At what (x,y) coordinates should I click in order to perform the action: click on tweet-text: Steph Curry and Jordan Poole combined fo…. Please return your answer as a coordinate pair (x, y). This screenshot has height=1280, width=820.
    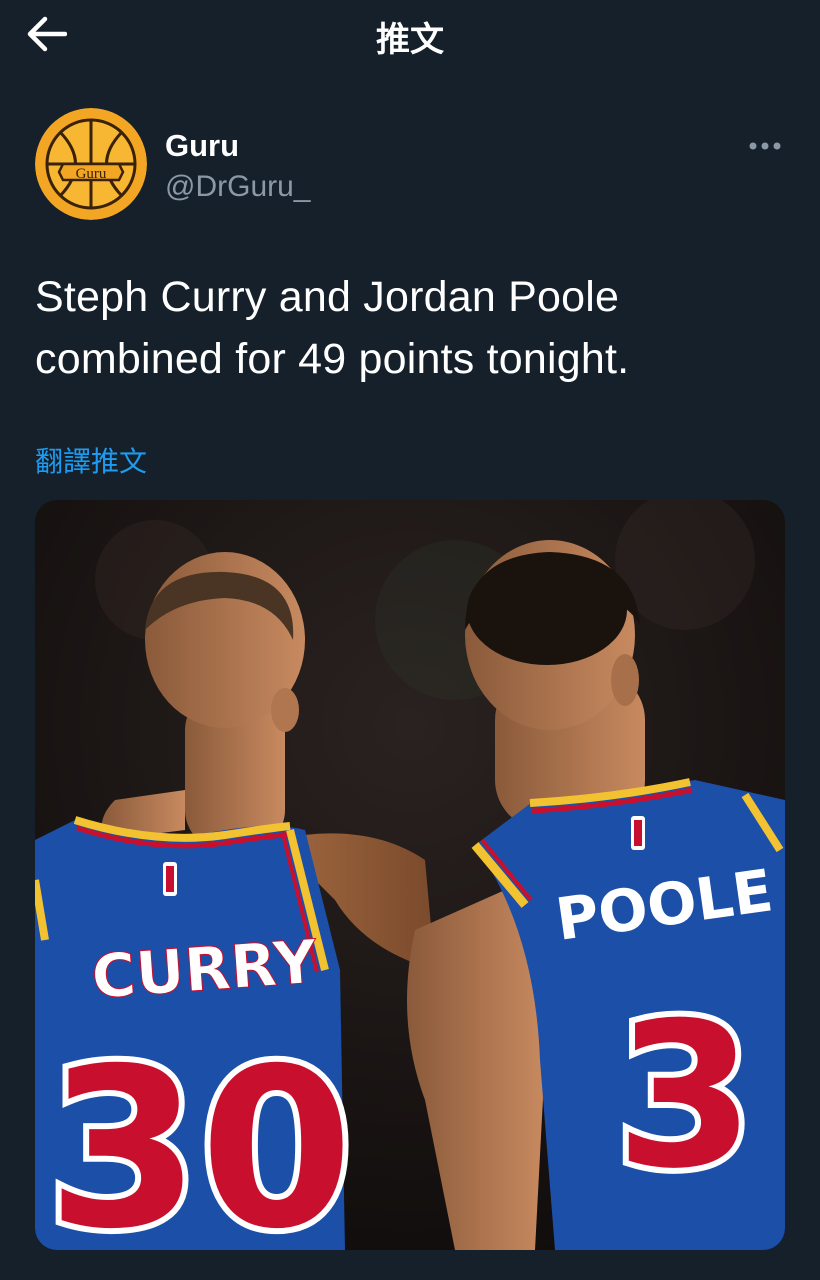
    Looking at the image, I should click on (410, 328).